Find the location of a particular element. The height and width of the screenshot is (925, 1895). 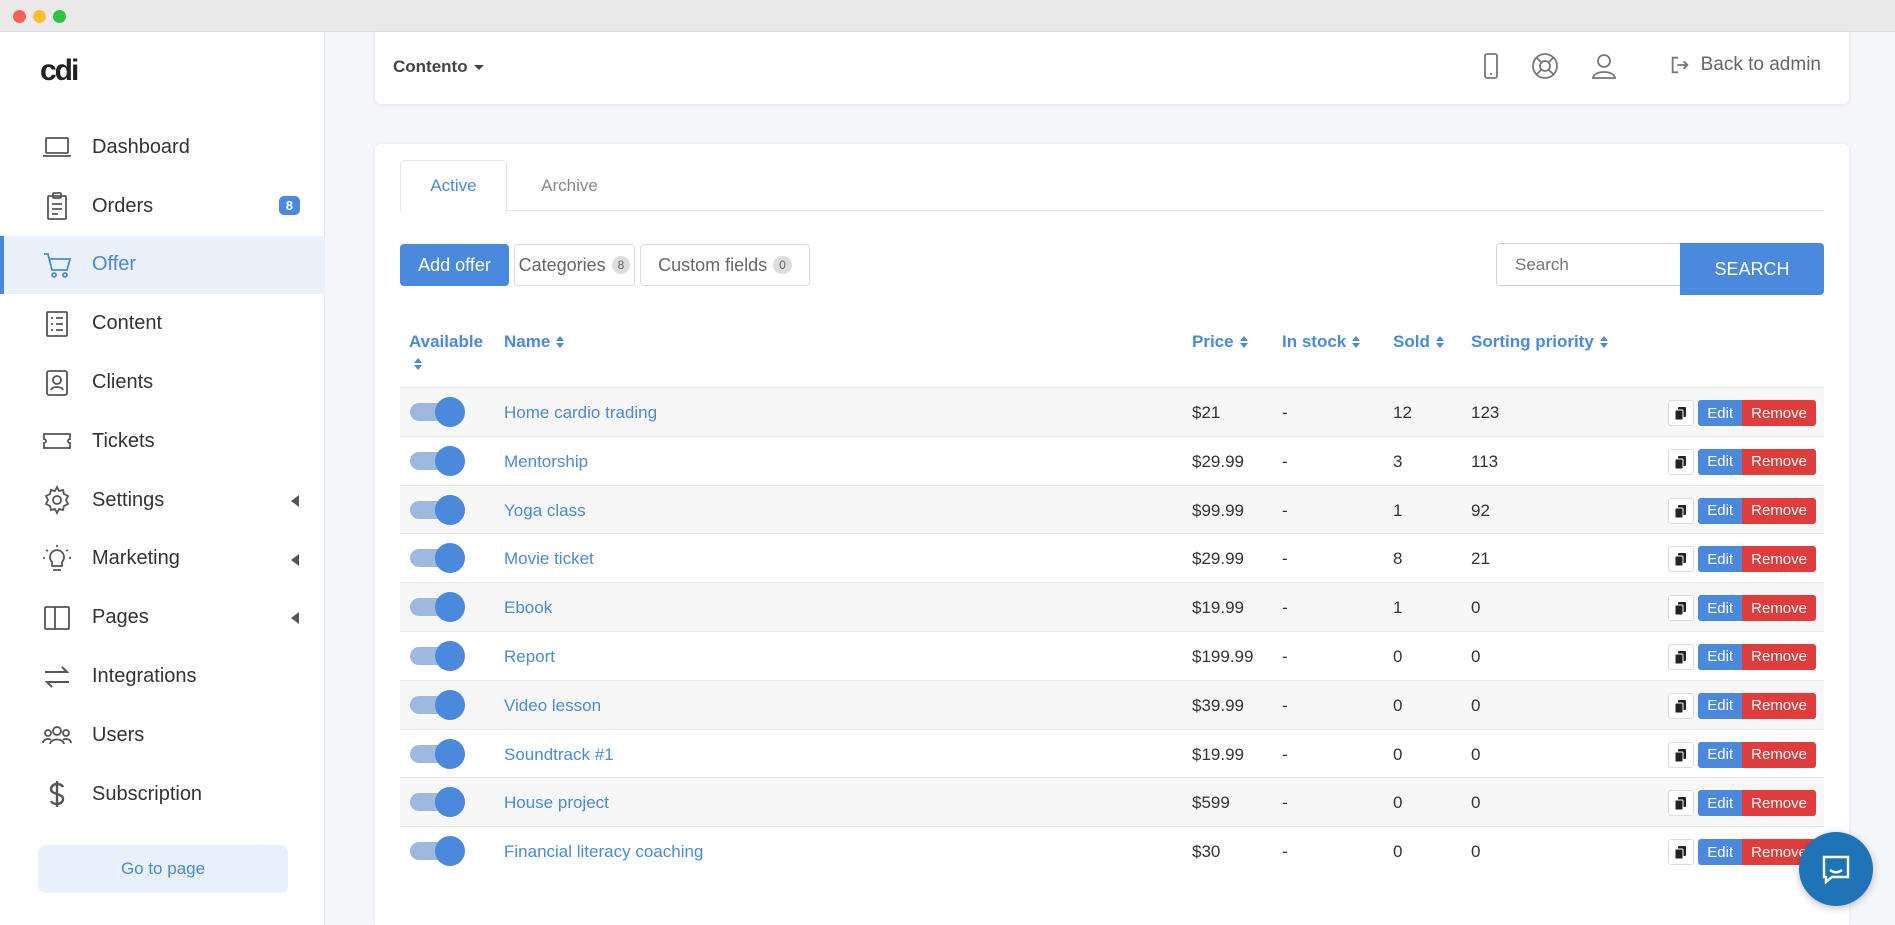

user-profile-icon is located at coordinates (1604, 66).